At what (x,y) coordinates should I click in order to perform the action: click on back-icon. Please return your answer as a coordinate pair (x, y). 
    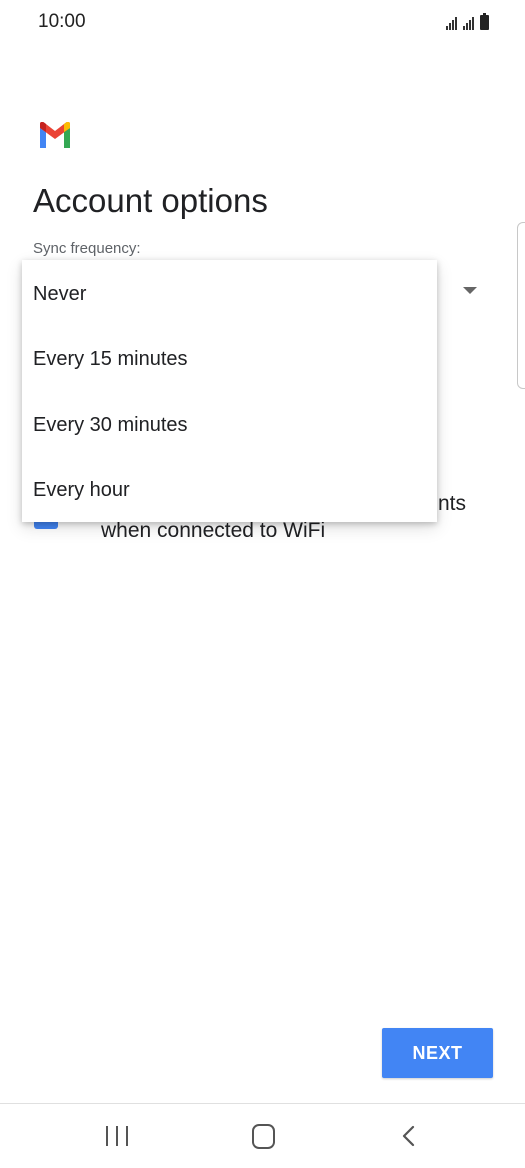
    Looking at the image, I should click on (408, 1136).